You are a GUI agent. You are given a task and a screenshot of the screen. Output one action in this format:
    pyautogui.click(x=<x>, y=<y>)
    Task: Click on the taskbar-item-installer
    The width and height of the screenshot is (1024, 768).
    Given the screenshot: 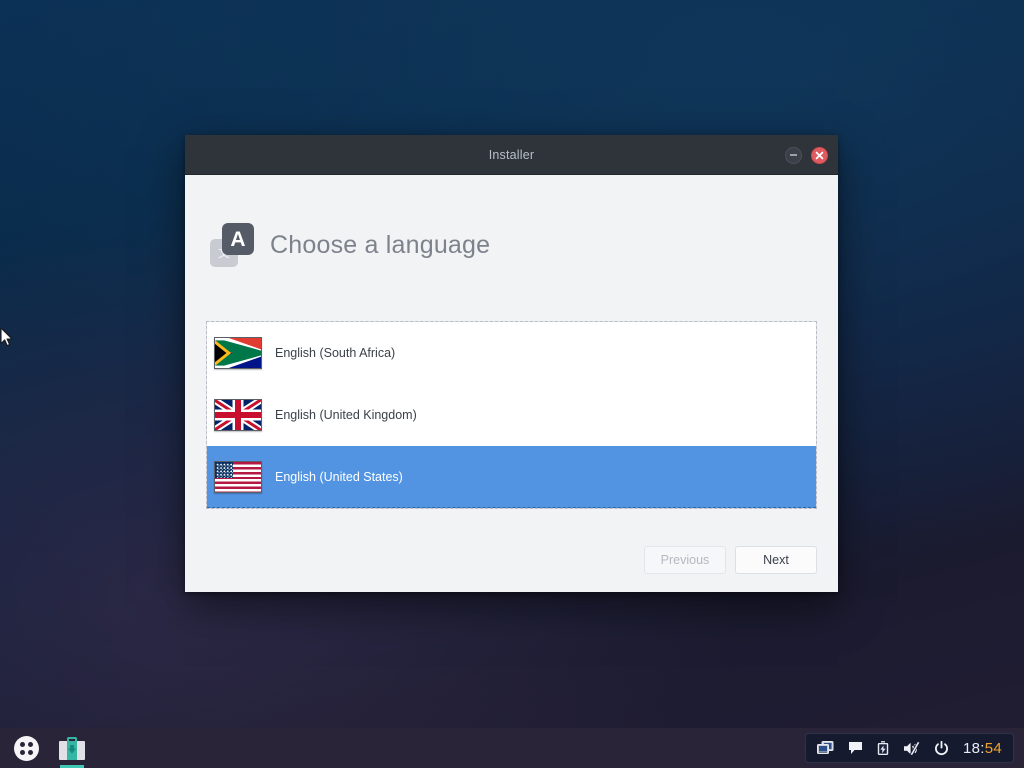 What is the action you would take?
    pyautogui.click(x=72, y=748)
    